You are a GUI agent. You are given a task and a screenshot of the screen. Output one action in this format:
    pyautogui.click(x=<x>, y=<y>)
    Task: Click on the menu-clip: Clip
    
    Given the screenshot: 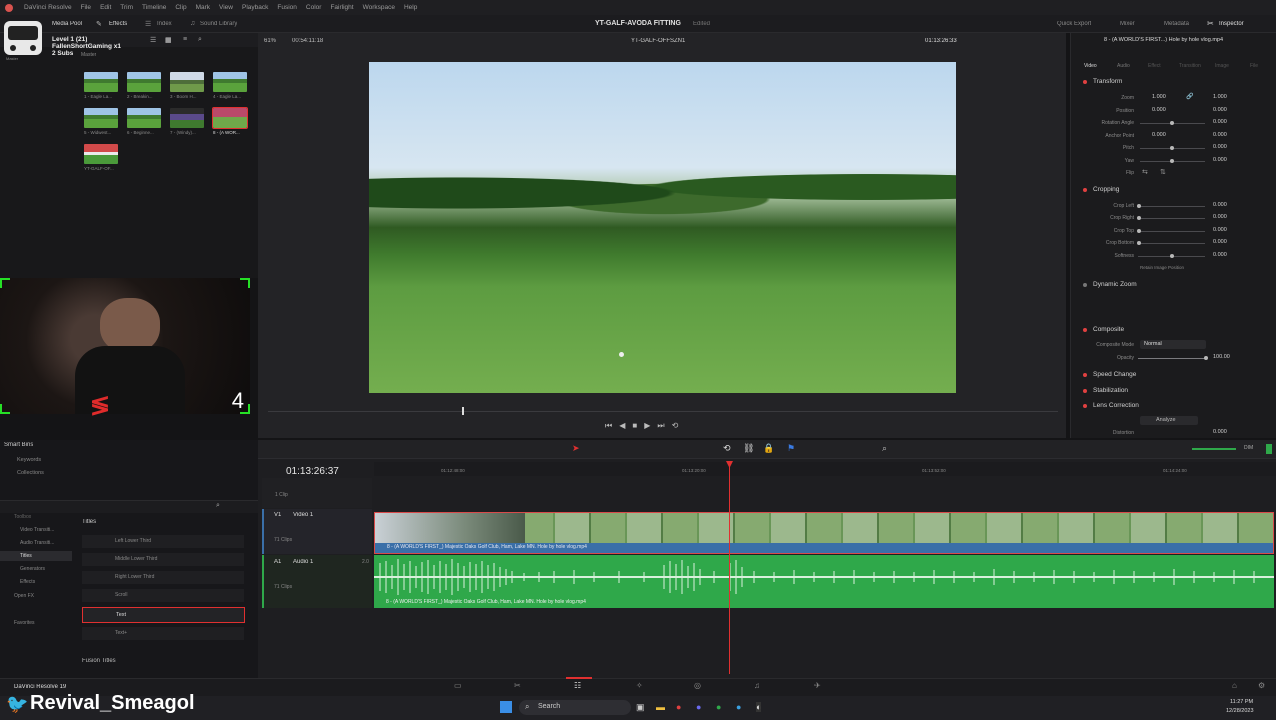 What is the action you would take?
    pyautogui.click(x=180, y=7)
    